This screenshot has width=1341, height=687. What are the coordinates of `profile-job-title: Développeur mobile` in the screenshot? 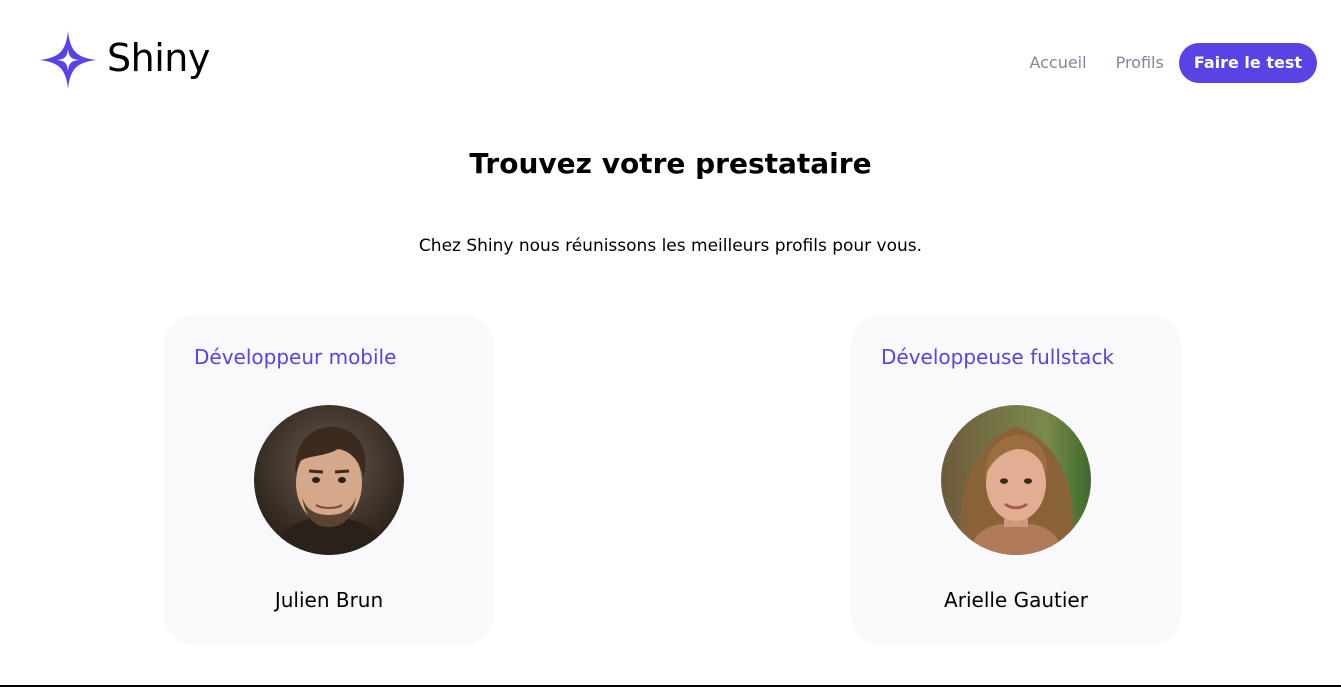 It's located at (295, 357).